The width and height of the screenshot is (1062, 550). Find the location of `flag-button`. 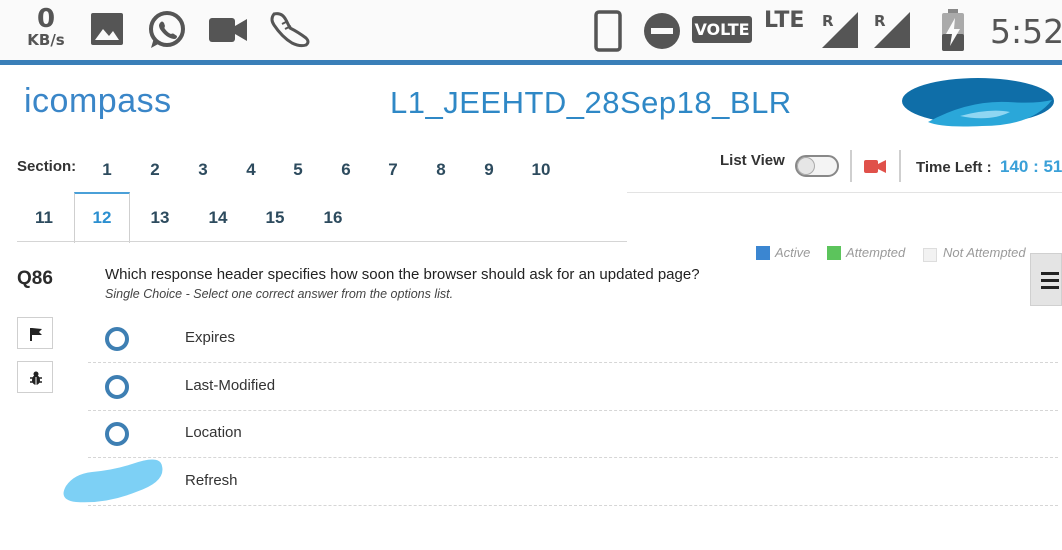

flag-button is located at coordinates (35, 333).